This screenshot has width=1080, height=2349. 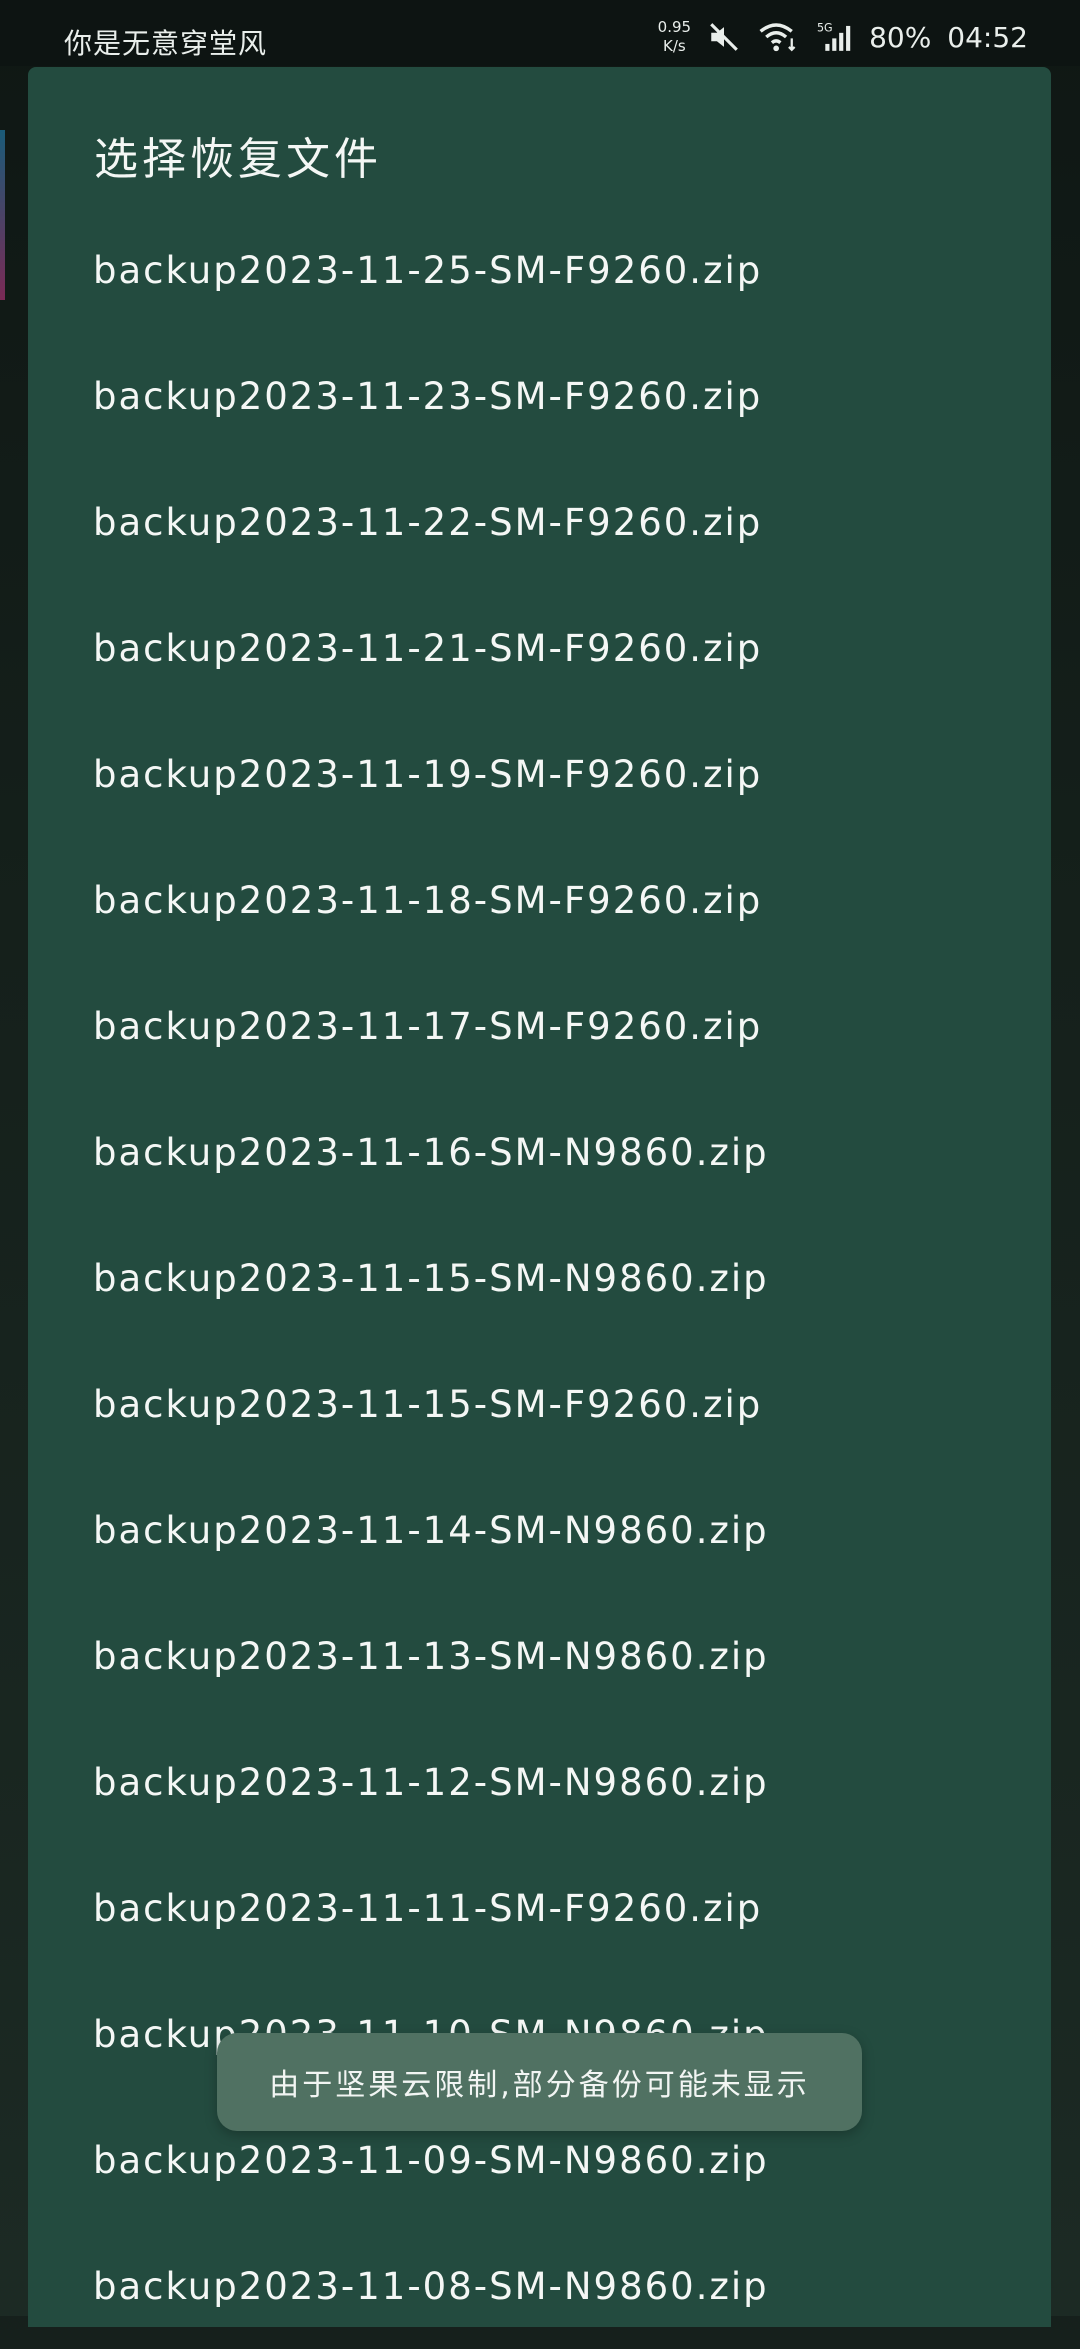 What do you see at coordinates (539, 1404) in the screenshot?
I see `file-list-item: backup2023-11-15-SM-F9260.zip` at bounding box center [539, 1404].